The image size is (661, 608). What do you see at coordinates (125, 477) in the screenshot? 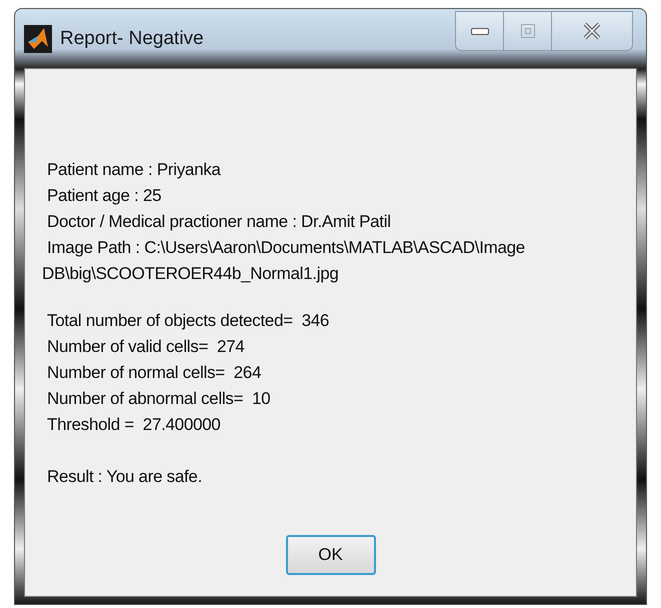
I see `result-text: Result : You are safe.` at bounding box center [125, 477].